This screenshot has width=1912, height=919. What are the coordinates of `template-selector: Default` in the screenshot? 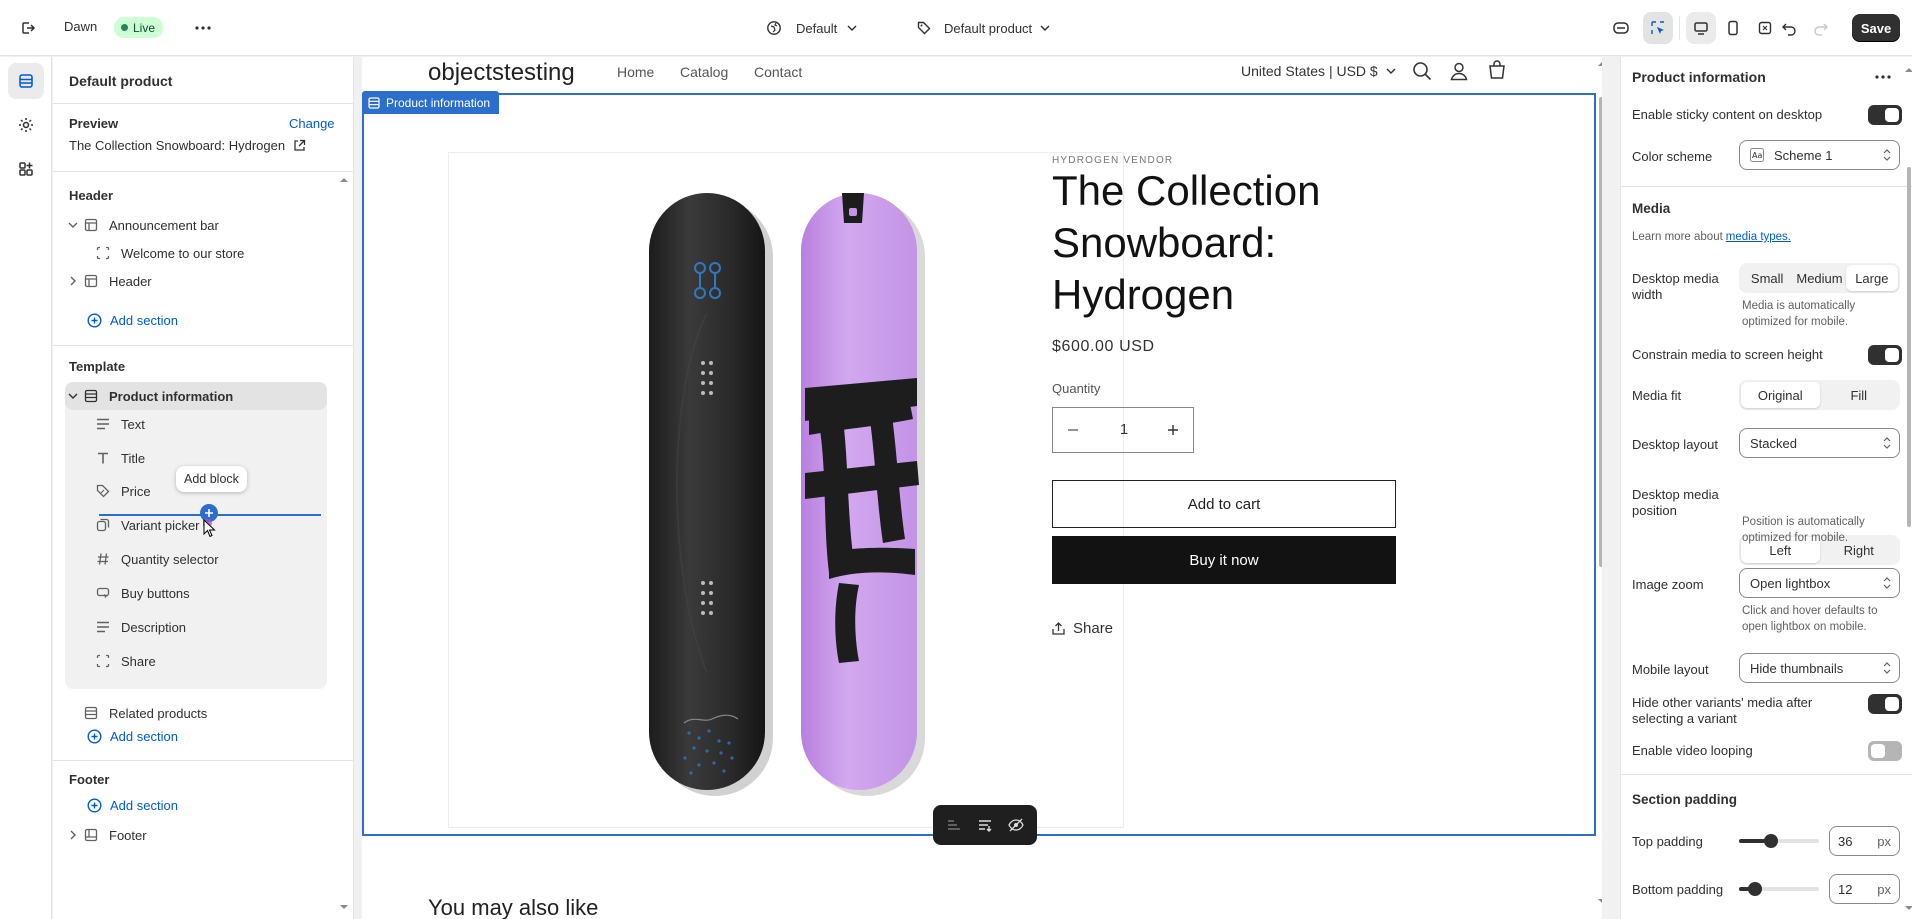 It's located at (813, 28).